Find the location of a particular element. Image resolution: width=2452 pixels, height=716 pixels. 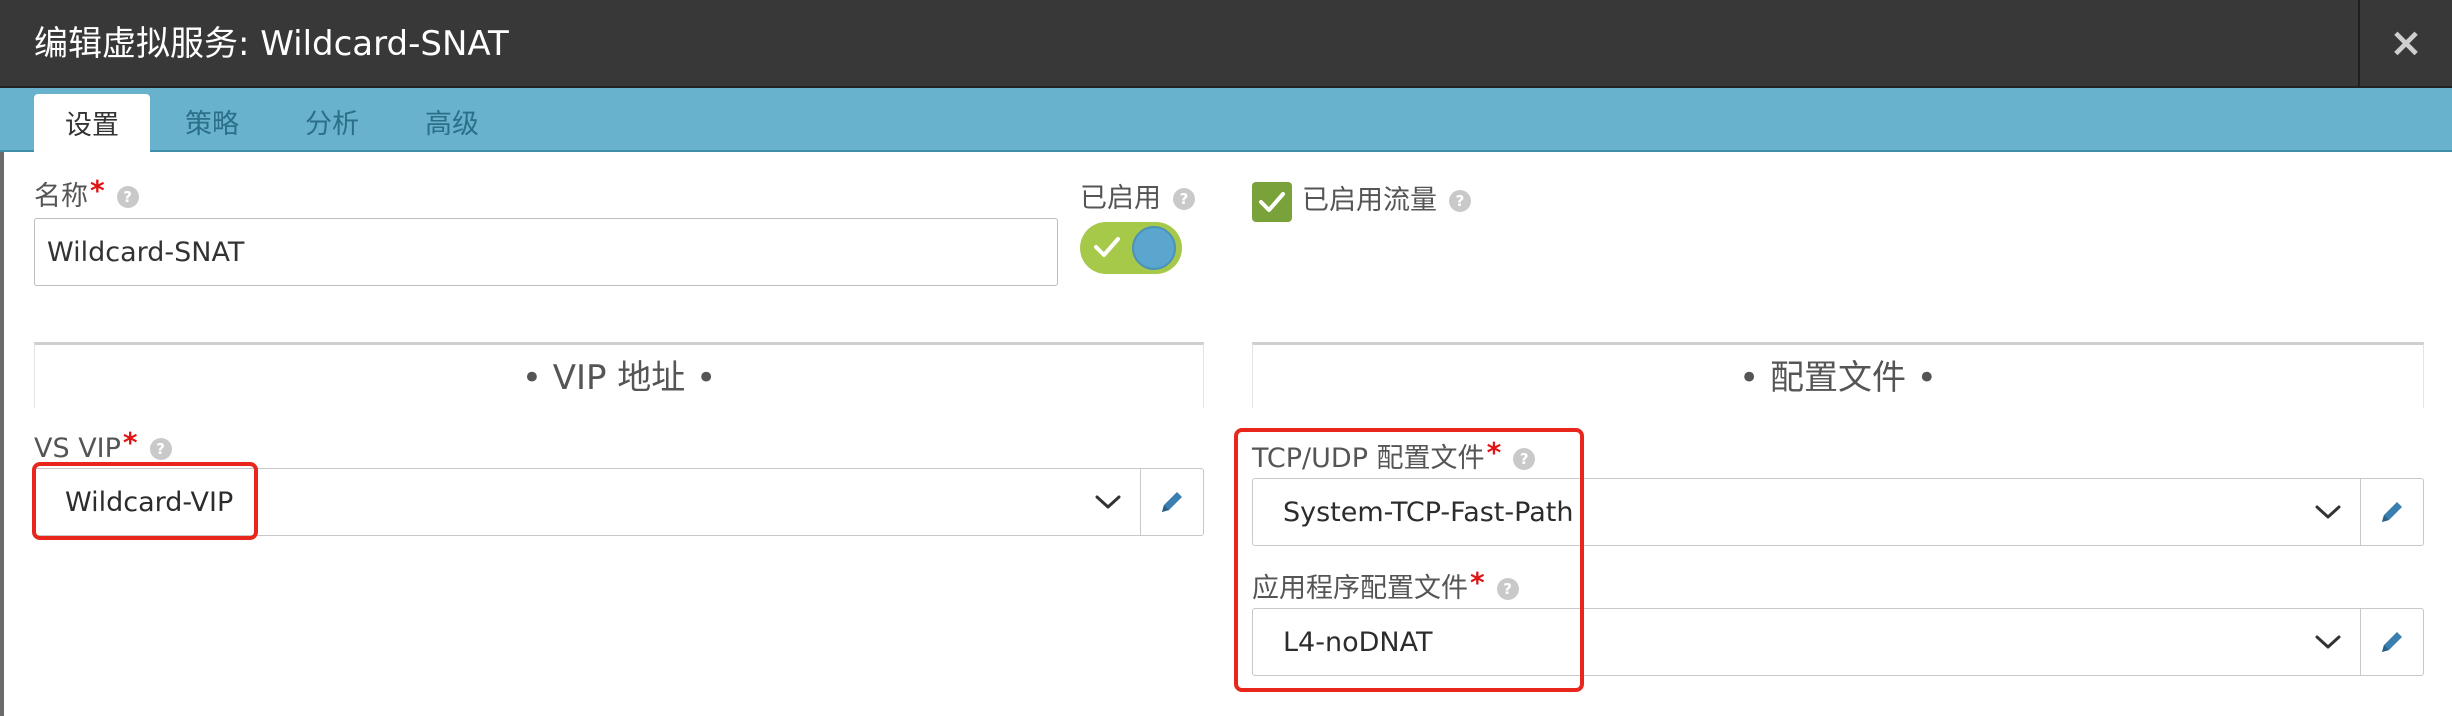

tab-analytics: 分析 is located at coordinates (332, 120).